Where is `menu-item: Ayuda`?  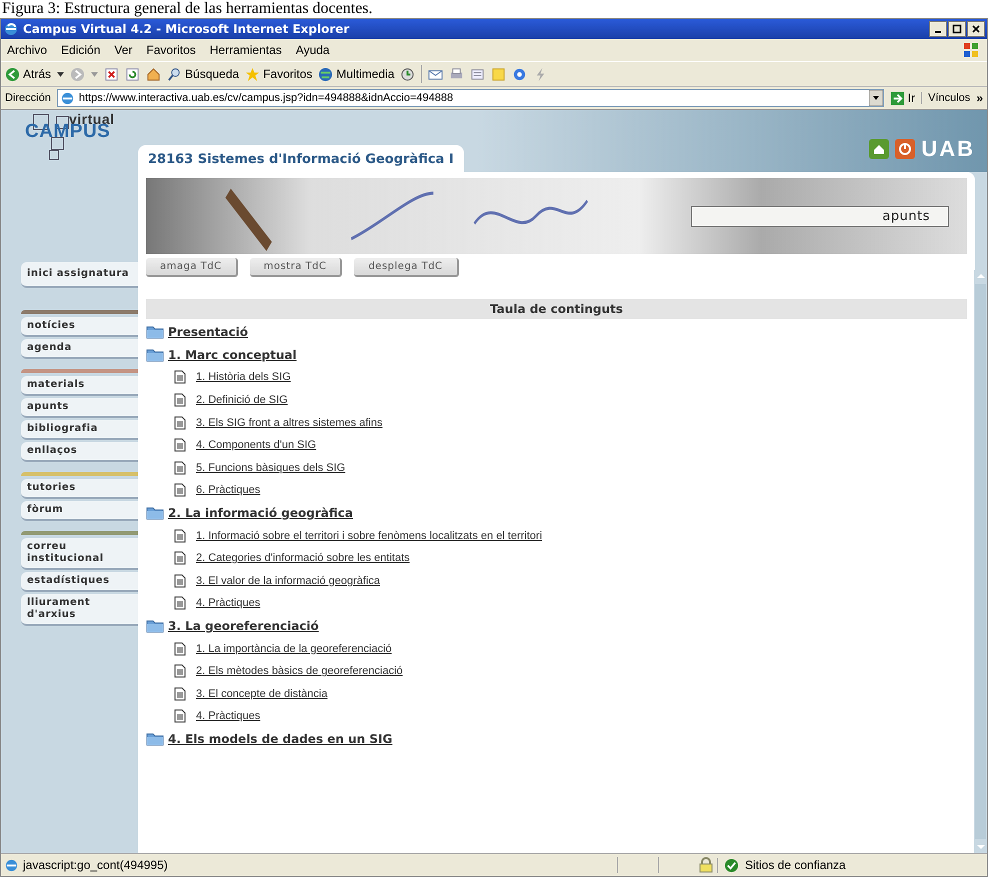 menu-item: Ayuda is located at coordinates (313, 50).